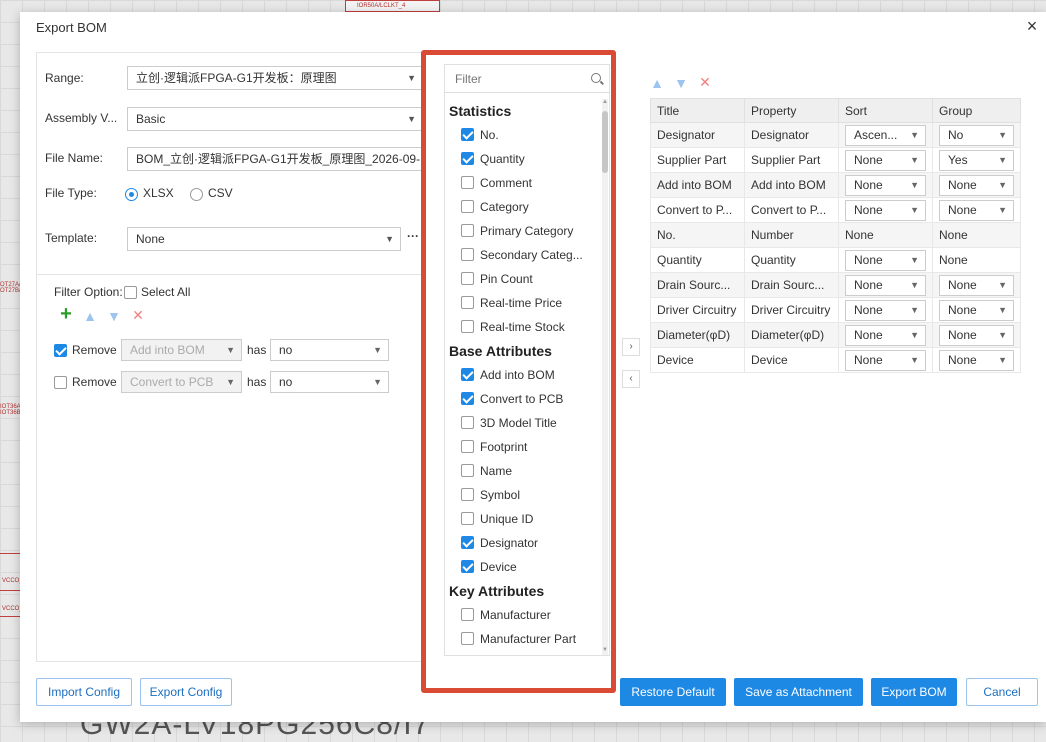 The image size is (1046, 742). Describe the element at coordinates (531, 327) in the screenshot. I see `column-list-item: Real-time Stock` at that location.